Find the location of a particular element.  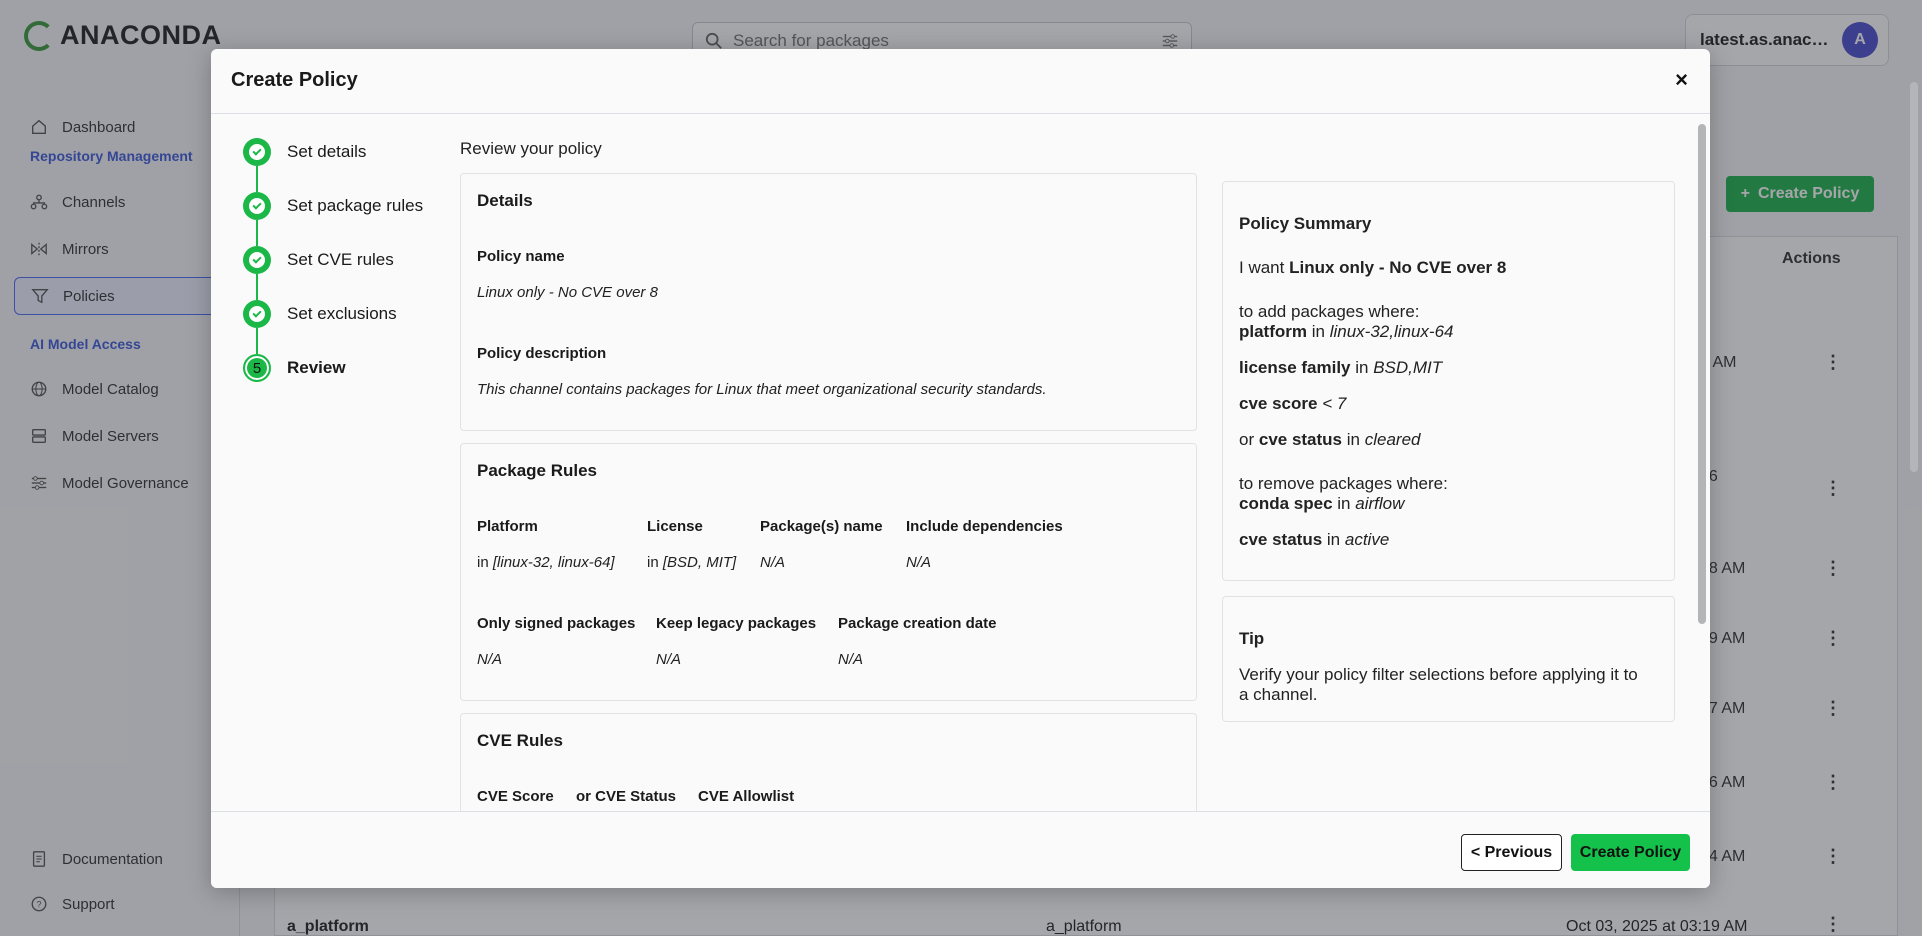

signed-packages-value: N/A is located at coordinates (490, 659).